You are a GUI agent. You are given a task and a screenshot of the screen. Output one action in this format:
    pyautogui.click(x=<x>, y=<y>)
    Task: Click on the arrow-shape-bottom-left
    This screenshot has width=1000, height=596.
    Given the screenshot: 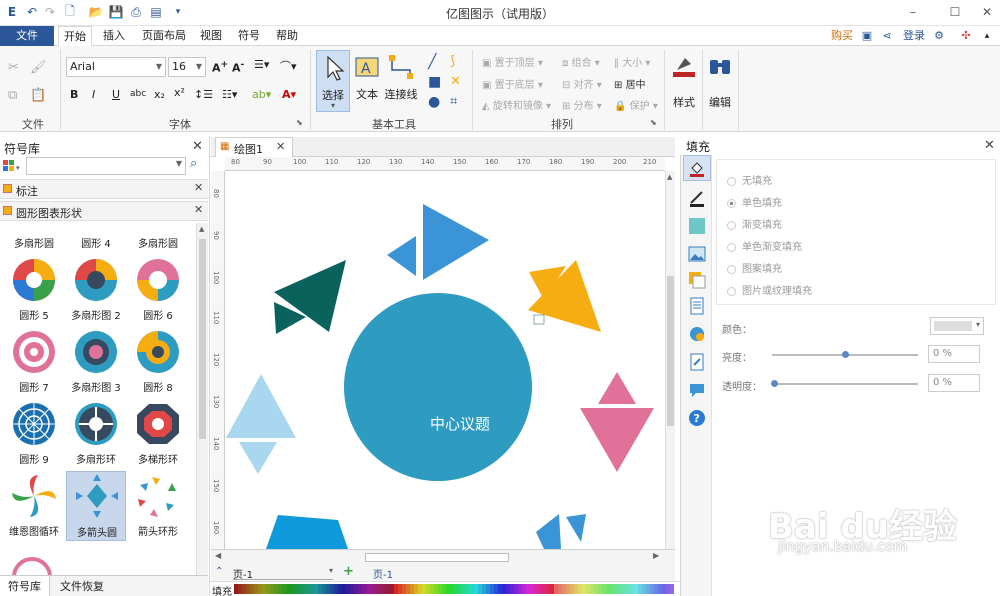 What is the action you would take?
    pyautogui.click(x=307, y=532)
    